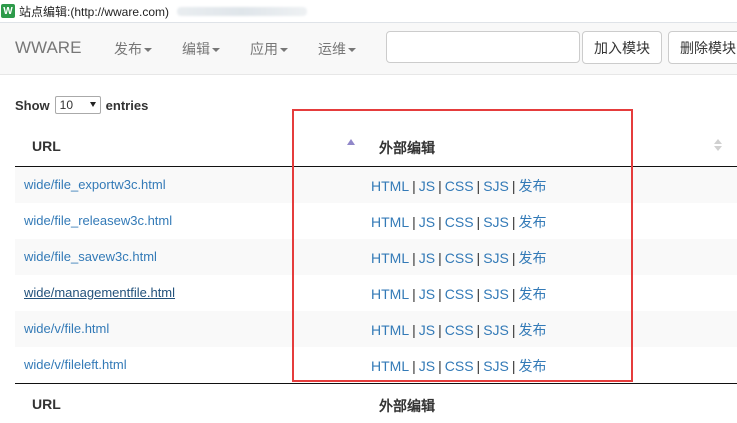 The image size is (737, 423). I want to click on show-label: Show, so click(32, 105).